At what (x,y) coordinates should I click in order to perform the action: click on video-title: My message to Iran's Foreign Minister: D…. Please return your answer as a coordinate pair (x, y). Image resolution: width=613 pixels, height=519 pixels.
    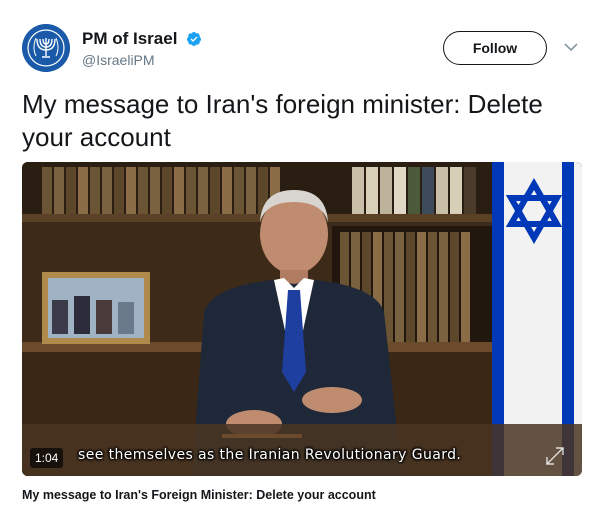
    Looking at the image, I should click on (199, 495).